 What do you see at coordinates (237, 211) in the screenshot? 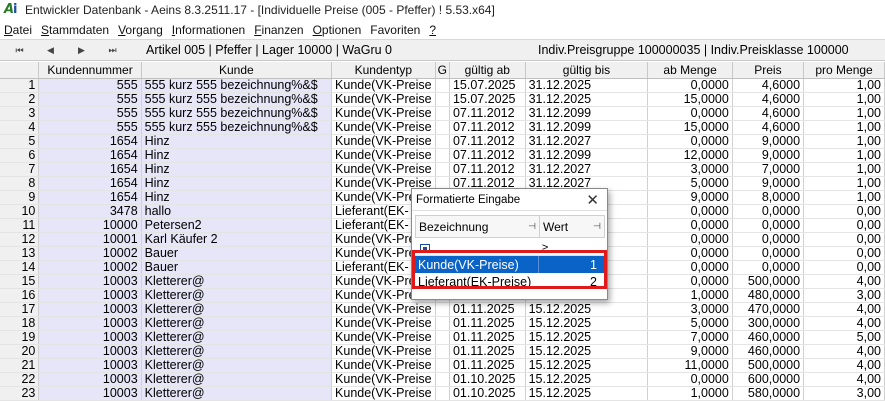
I see `table-cell: hallo` at bounding box center [237, 211].